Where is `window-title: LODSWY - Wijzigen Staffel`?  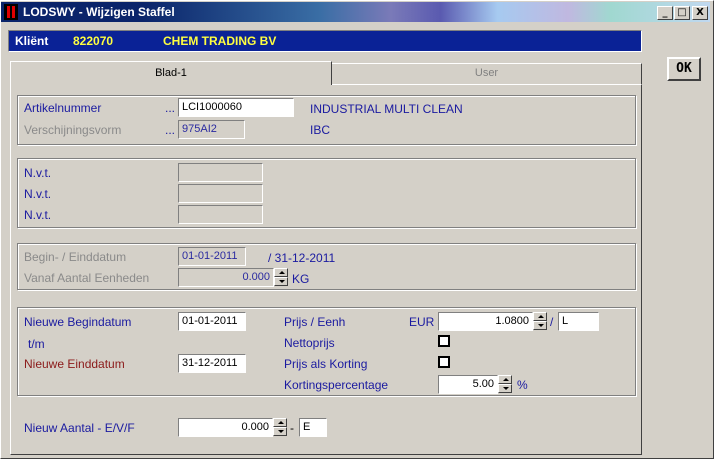 window-title: LODSWY - Wijzigen Staffel is located at coordinates (99, 12).